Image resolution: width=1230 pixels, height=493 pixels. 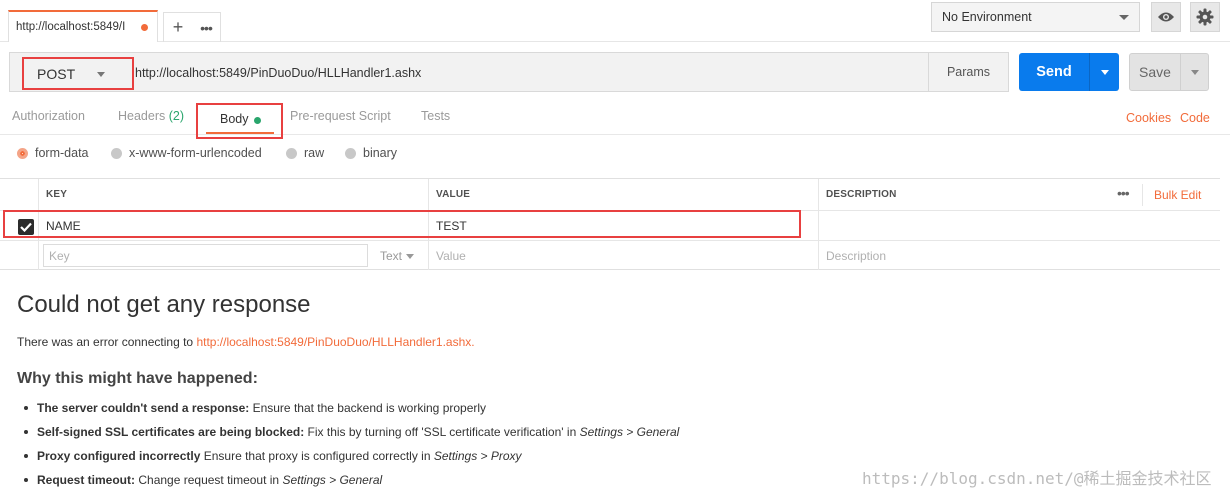 What do you see at coordinates (435, 116) in the screenshot?
I see `tab-tests: Tests` at bounding box center [435, 116].